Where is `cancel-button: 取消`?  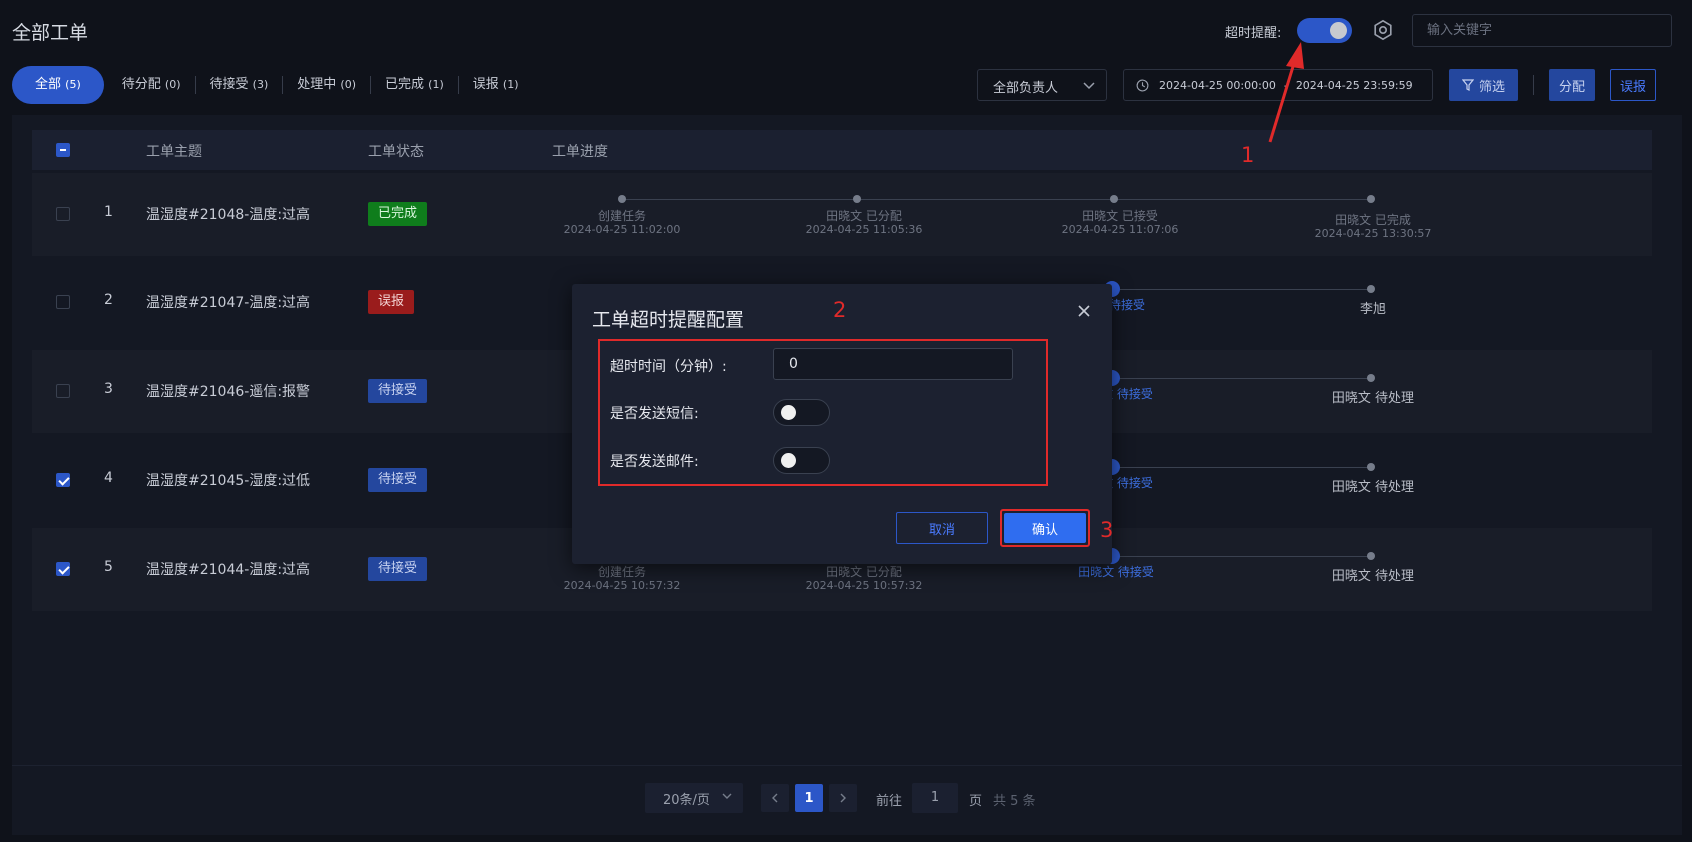
cancel-button: 取消 is located at coordinates (942, 528).